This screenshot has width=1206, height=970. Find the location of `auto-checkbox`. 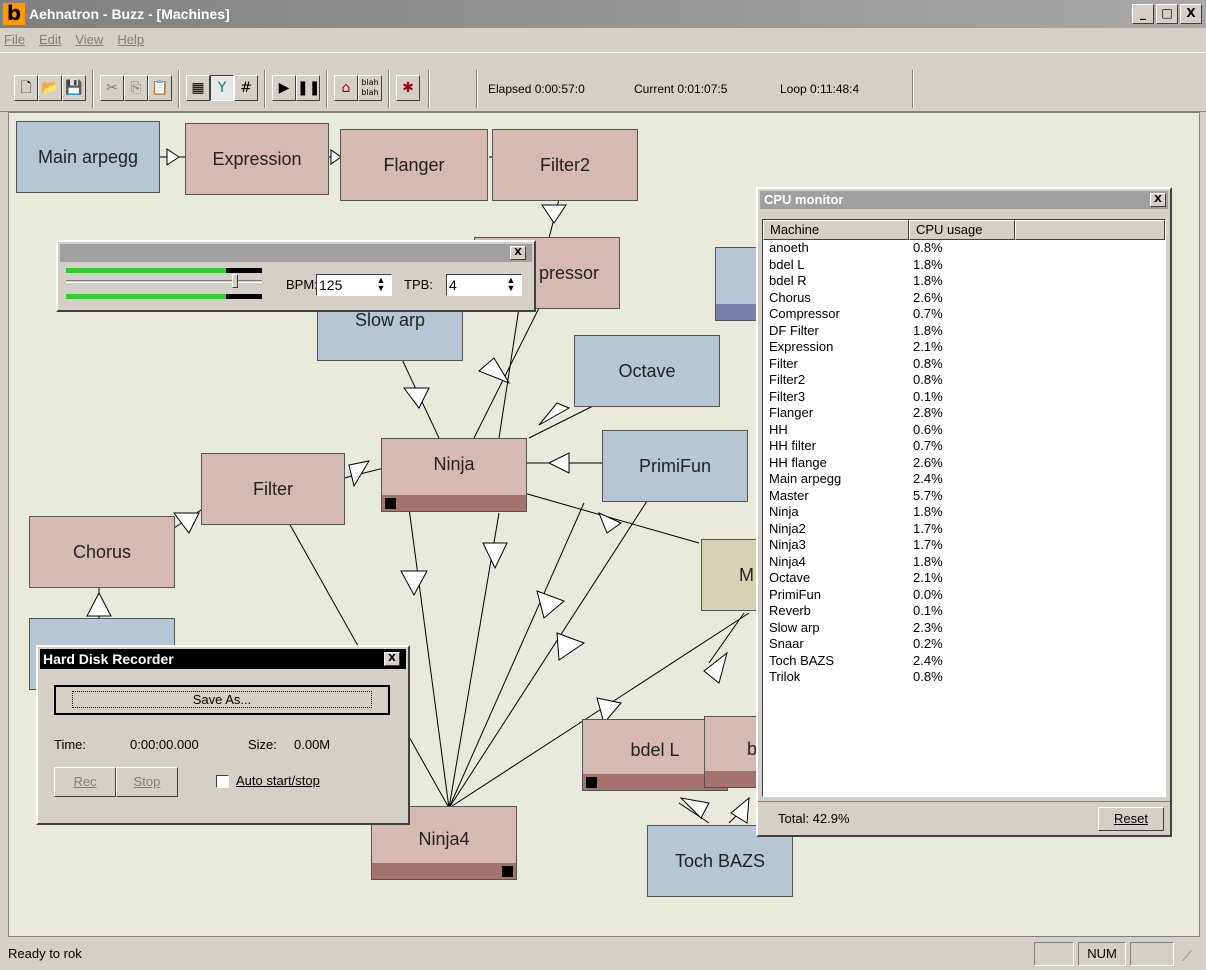

auto-checkbox is located at coordinates (222, 781).